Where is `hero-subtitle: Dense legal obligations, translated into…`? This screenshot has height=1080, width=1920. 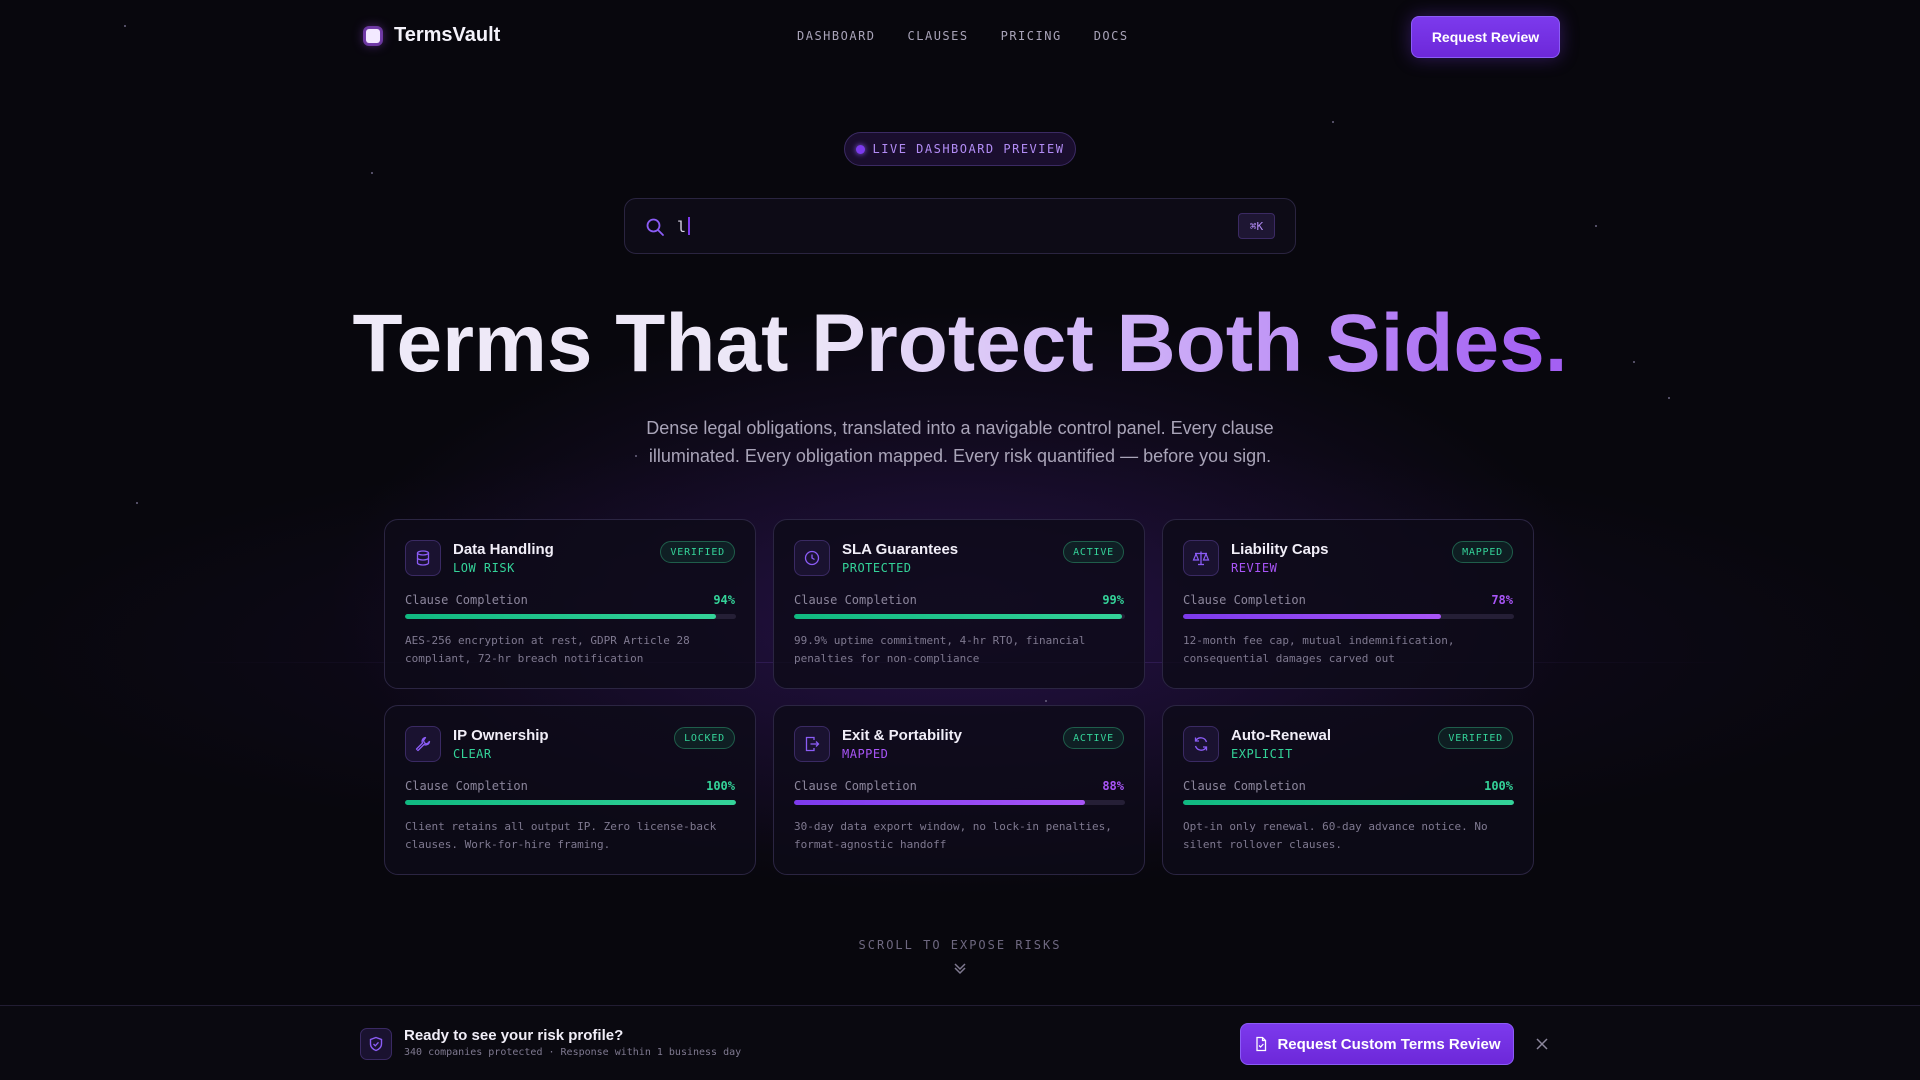
hero-subtitle: Dense legal obligations, translated into… is located at coordinates (960, 442).